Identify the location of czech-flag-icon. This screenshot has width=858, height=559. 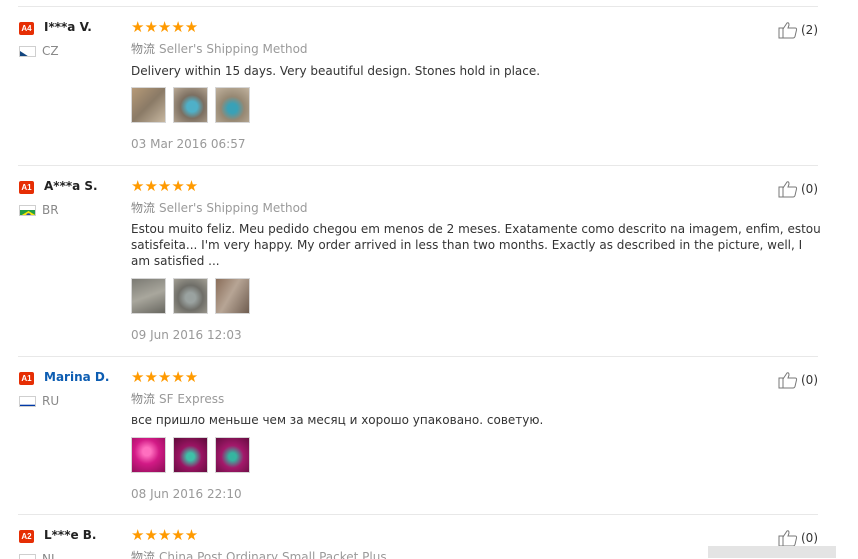
(27, 51).